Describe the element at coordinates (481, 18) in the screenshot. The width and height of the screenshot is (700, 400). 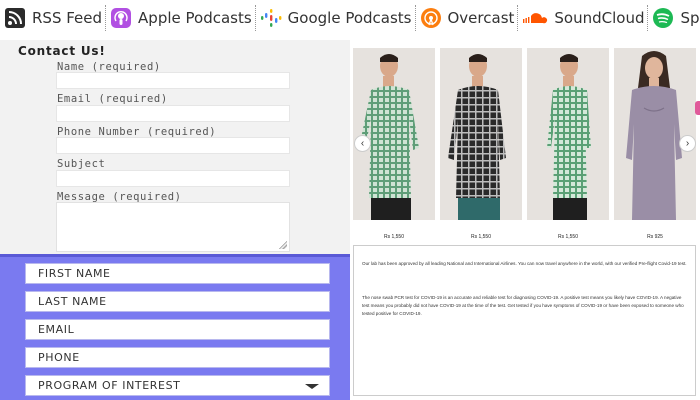
I see `podcast-label: Overcast` at that location.